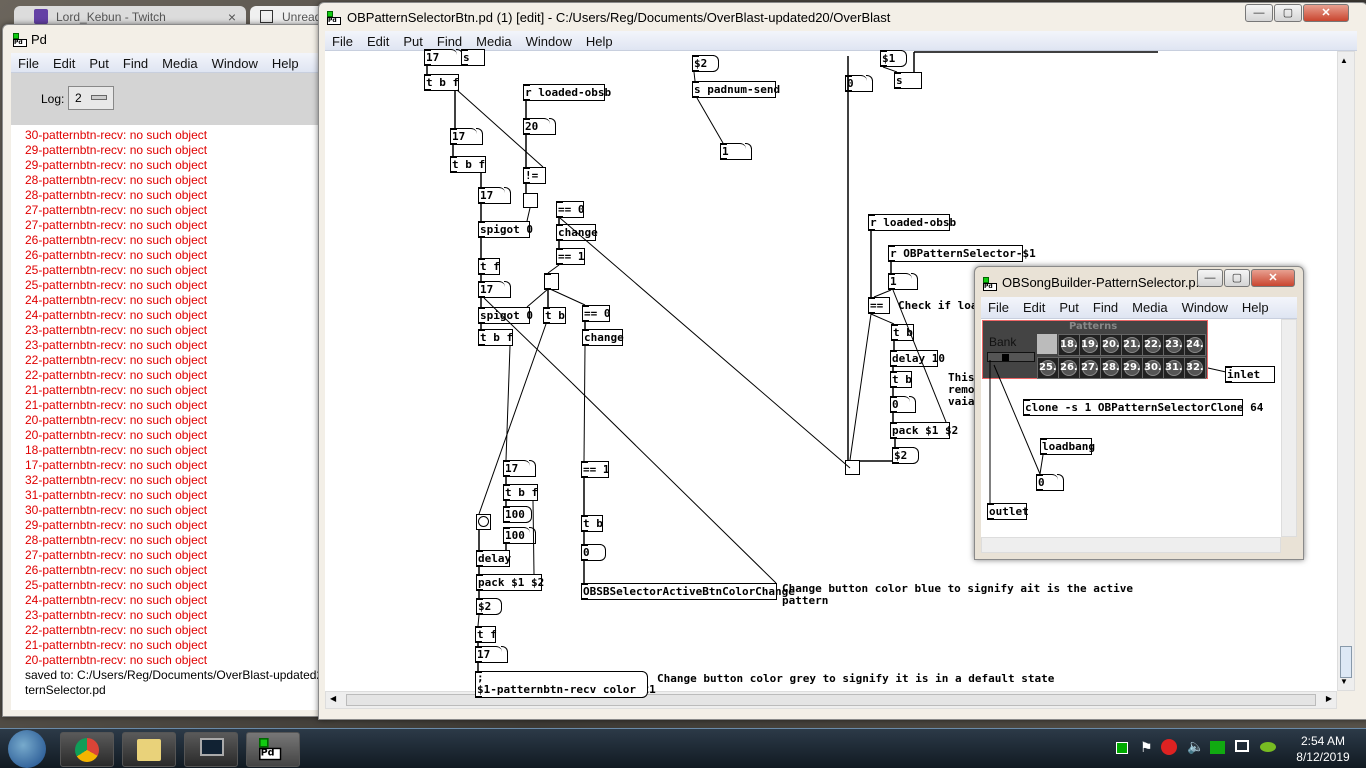  Describe the element at coordinates (551, 281) in the screenshot. I see `pd-object` at that location.